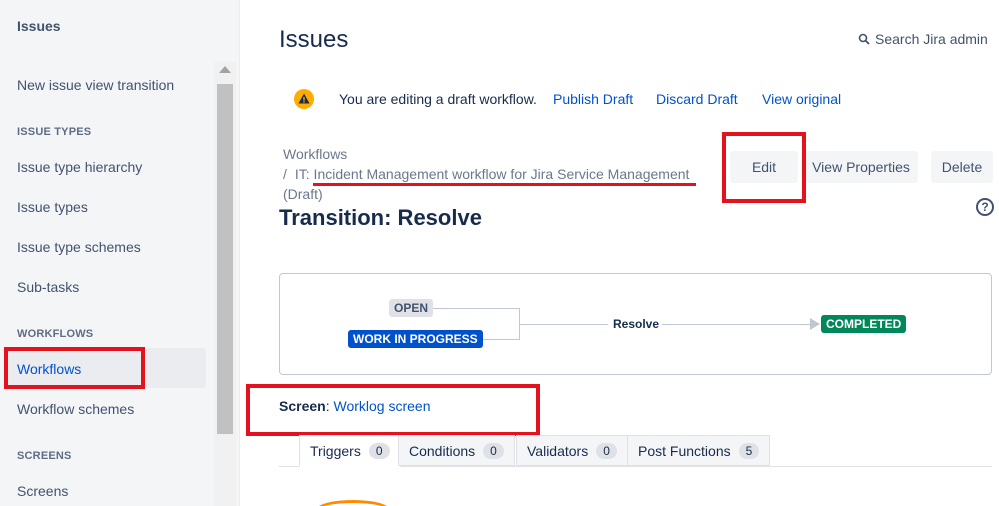  Describe the element at coordinates (380, 217) in the screenshot. I see `transition-title: Transition: Resolve` at that location.